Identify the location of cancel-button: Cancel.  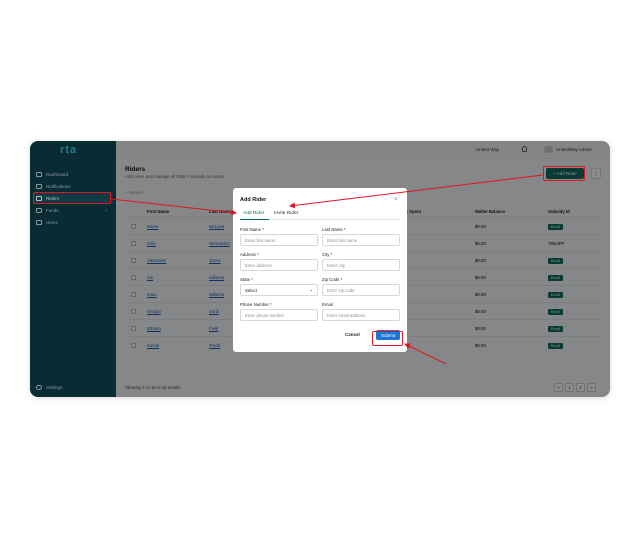
(352, 334).